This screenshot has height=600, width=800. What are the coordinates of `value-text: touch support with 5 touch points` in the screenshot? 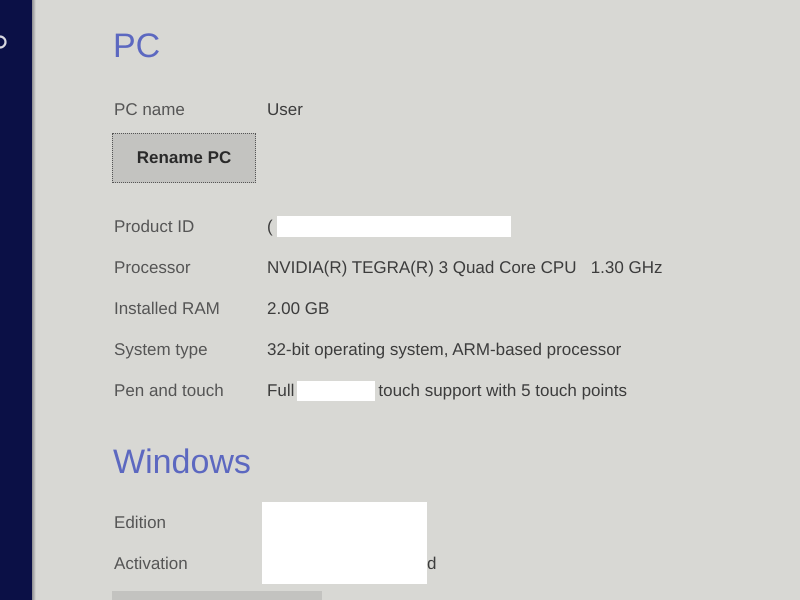 It's located at (502, 391).